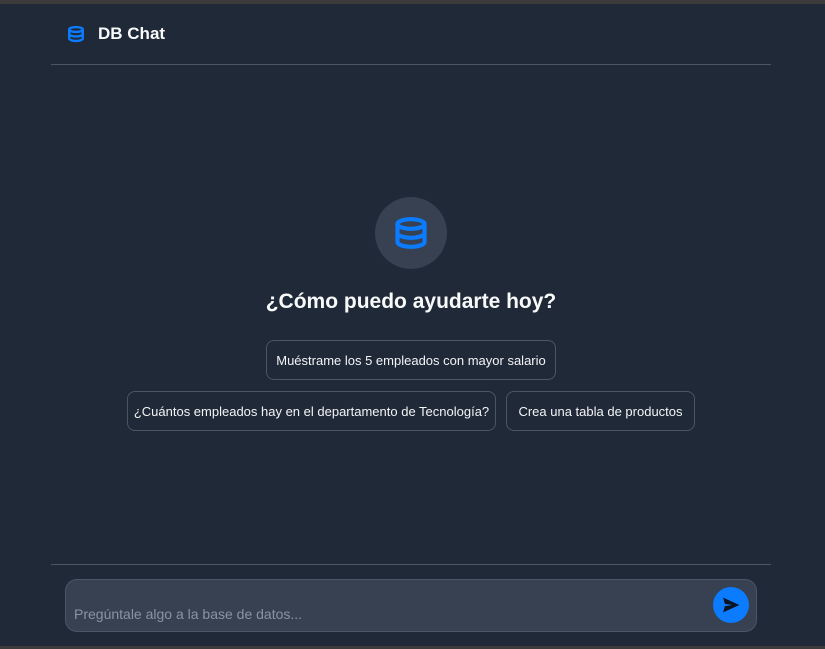 Image resolution: width=825 pixels, height=649 pixels. I want to click on chat-input, so click(384, 614).